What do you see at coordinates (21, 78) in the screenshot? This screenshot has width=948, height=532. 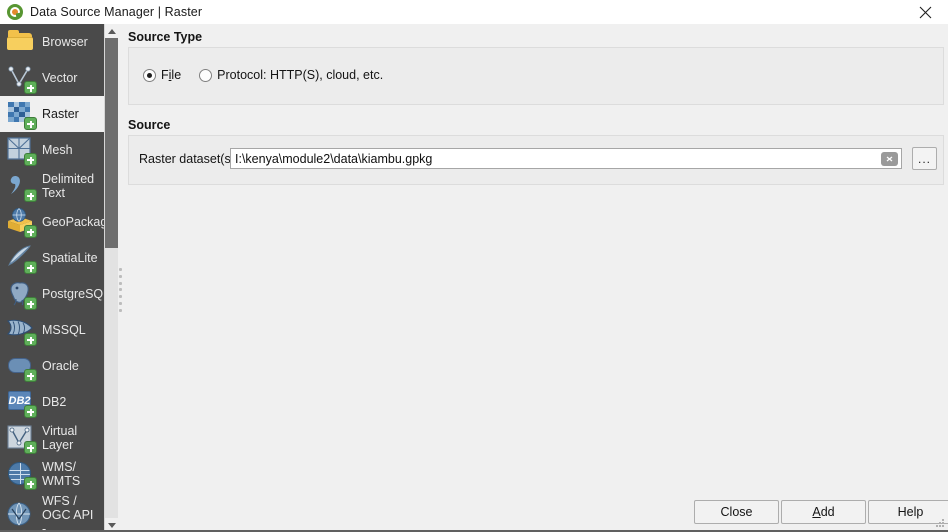 I see `vector-layer-icon` at bounding box center [21, 78].